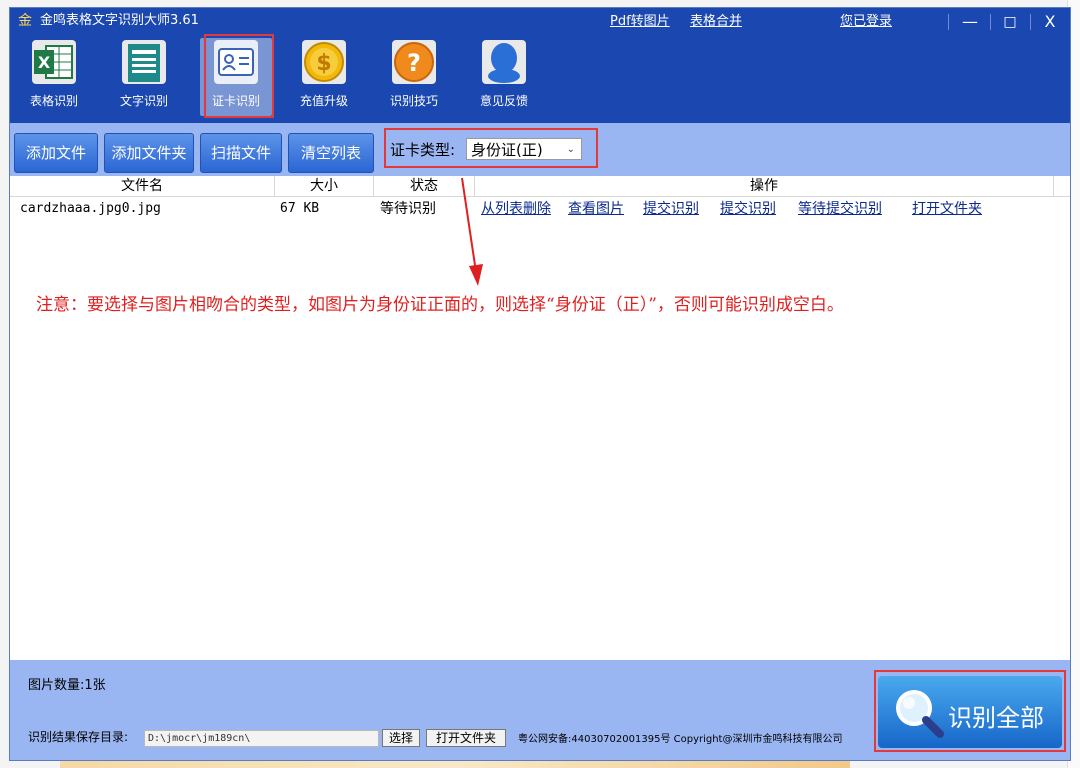  I want to click on tool-text-recognition: 文字识别, so click(144, 77).